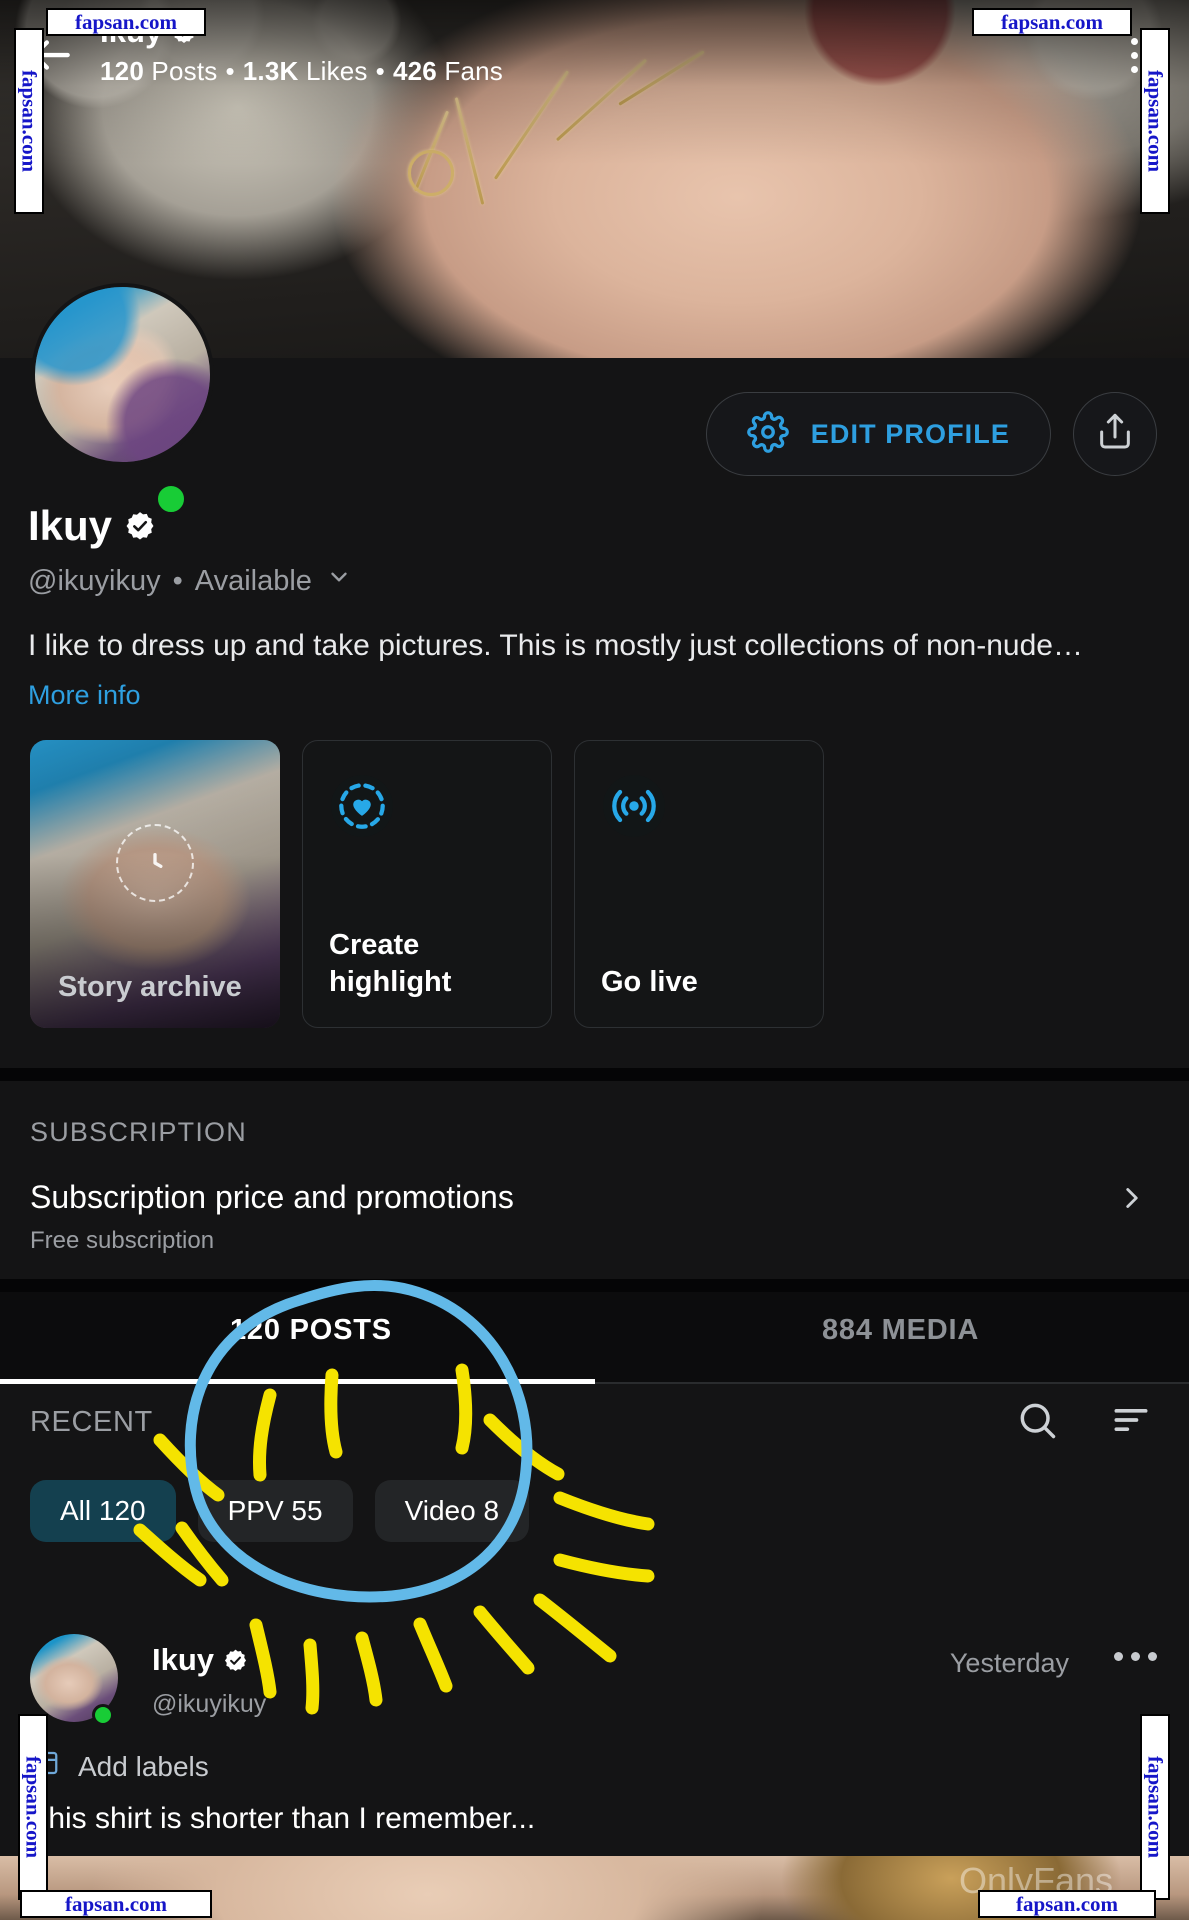 This screenshot has height=1920, width=1189. I want to click on watermark-bottom-left-text: fapsan.com, so click(116, 1903).